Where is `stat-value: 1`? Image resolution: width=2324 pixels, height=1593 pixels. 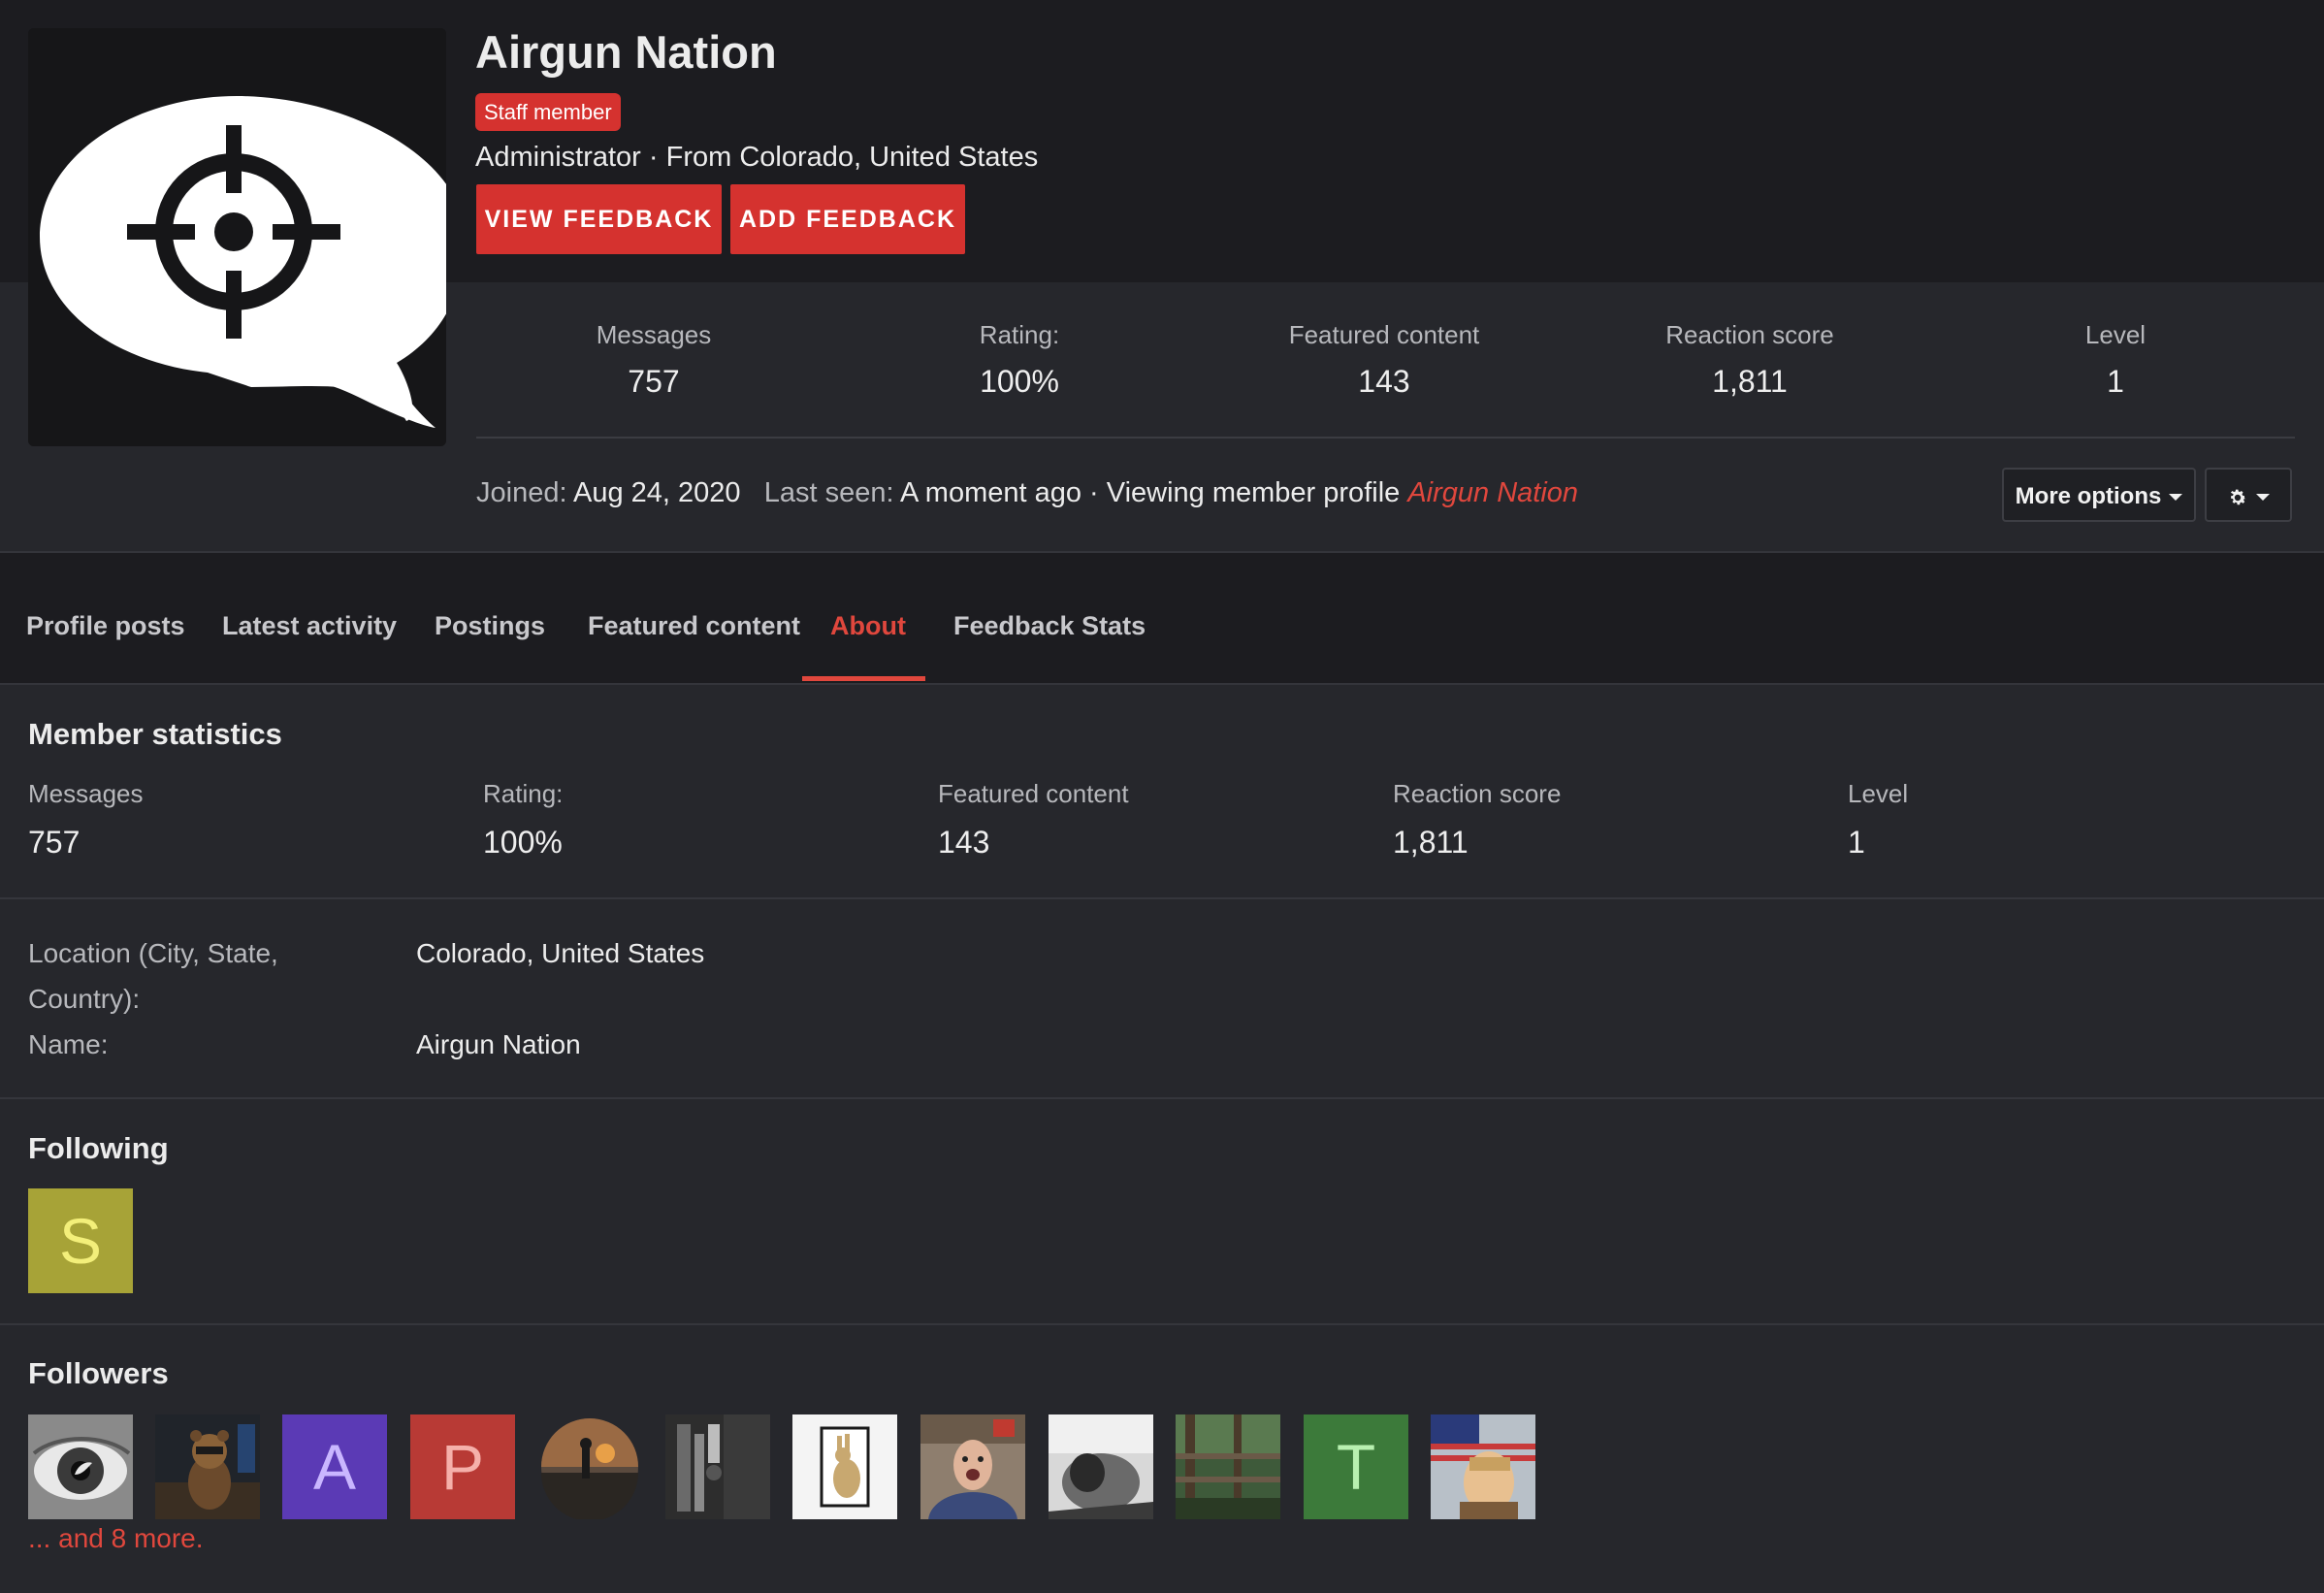 stat-value: 1 is located at coordinates (2115, 382).